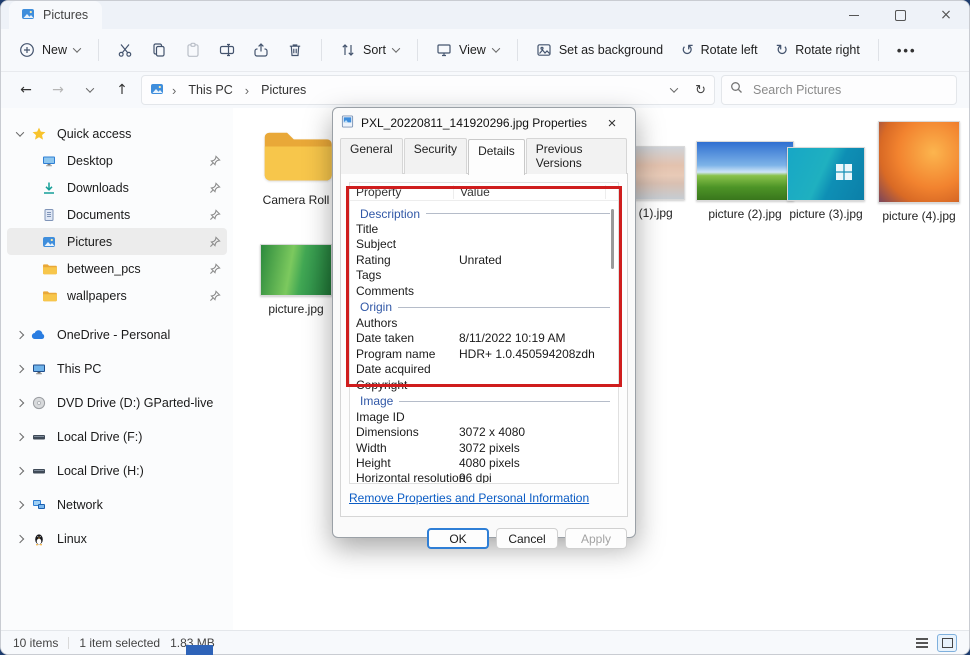 Image resolution: width=970 pixels, height=655 pixels. What do you see at coordinates (49, 188) in the screenshot?
I see `downloads-icon` at bounding box center [49, 188].